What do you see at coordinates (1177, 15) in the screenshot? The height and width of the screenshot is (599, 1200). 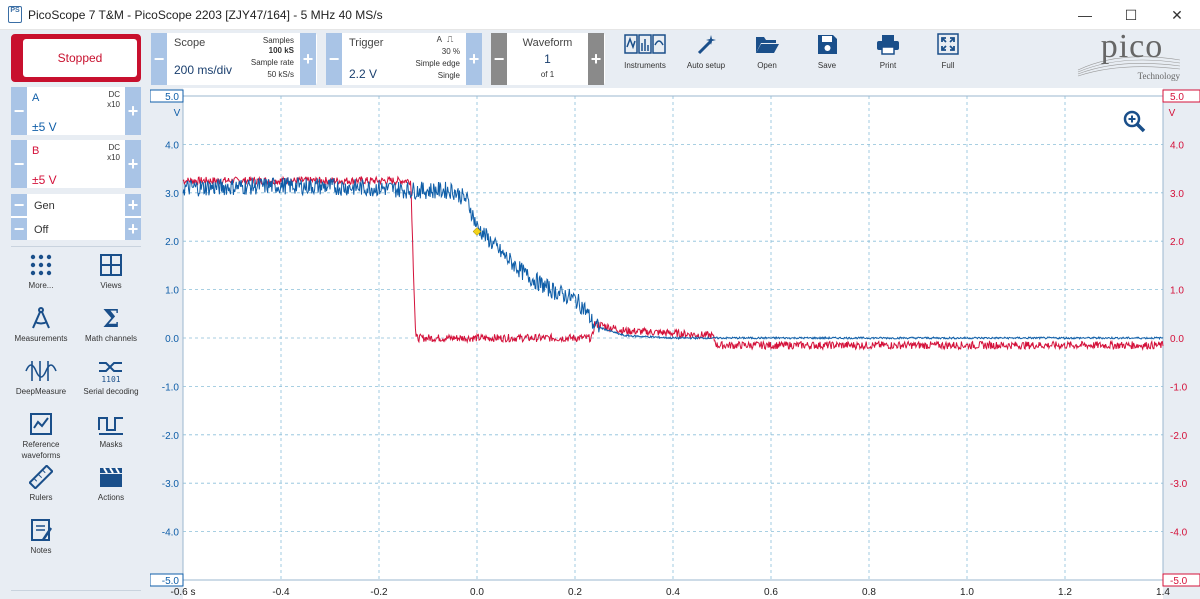 I see `close-button: ✕` at bounding box center [1177, 15].